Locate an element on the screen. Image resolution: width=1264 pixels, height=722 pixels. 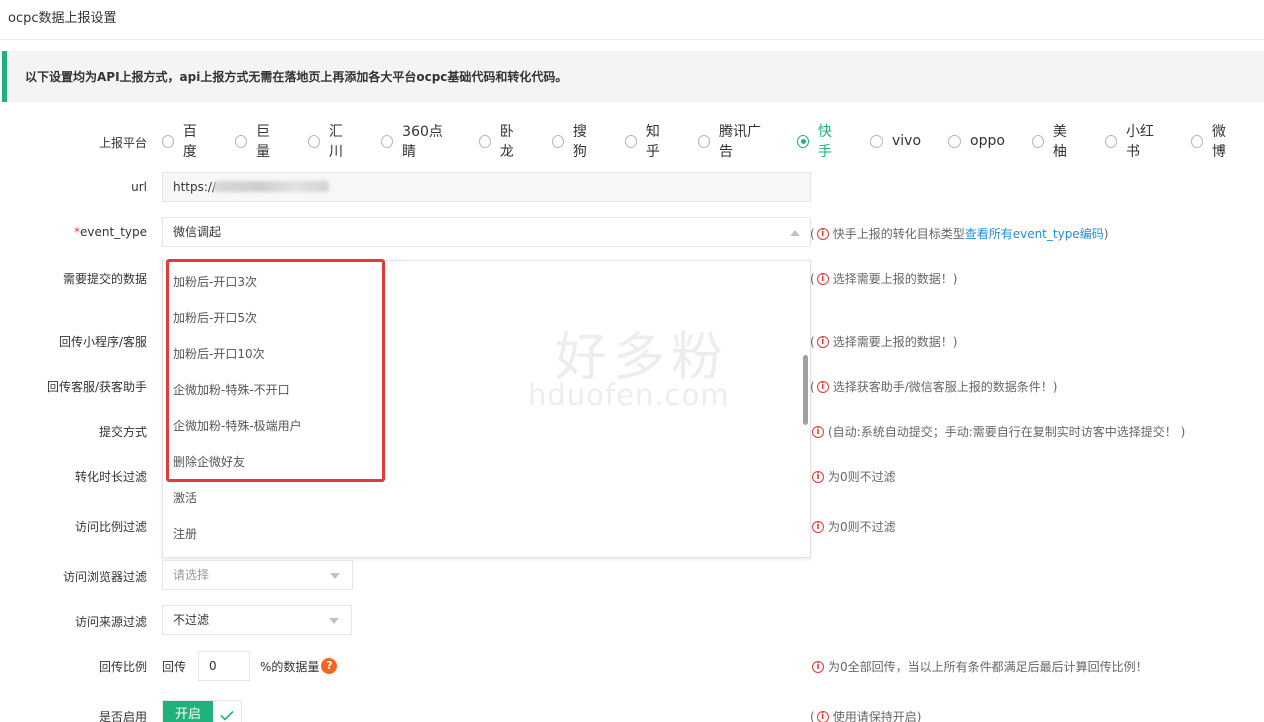
submit-data-hint: (i 选择需要上报的数据！) is located at coordinates (883, 278).